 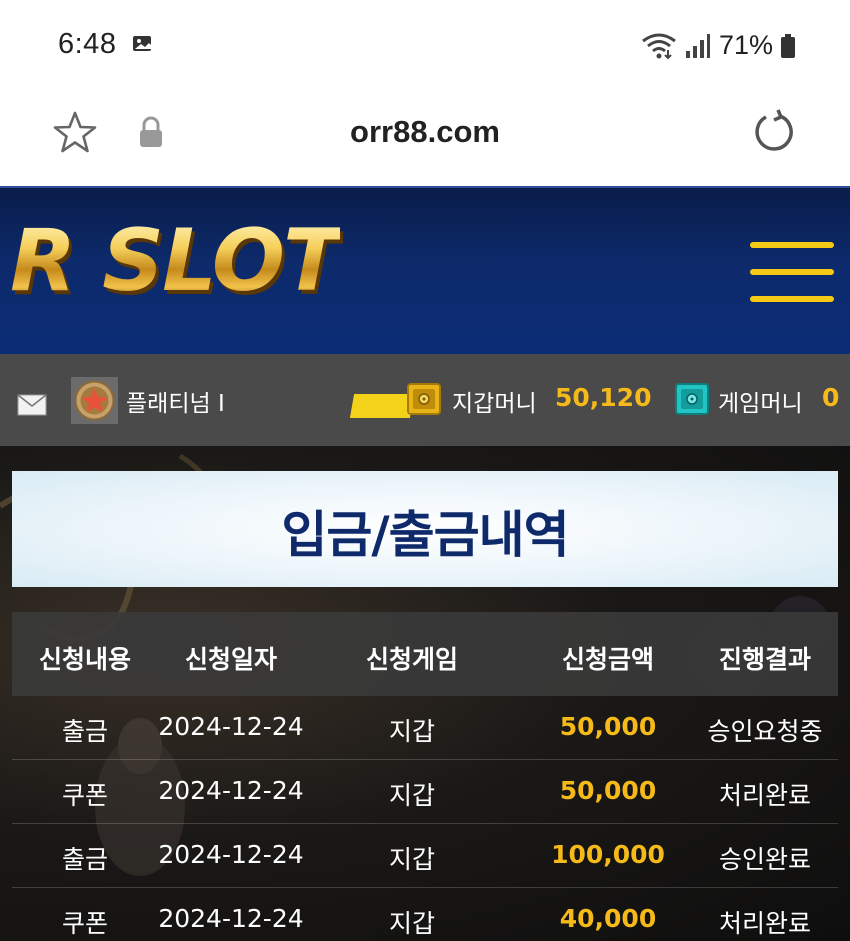 What do you see at coordinates (764, 659) in the screenshot?
I see `header-result: 진행결과` at bounding box center [764, 659].